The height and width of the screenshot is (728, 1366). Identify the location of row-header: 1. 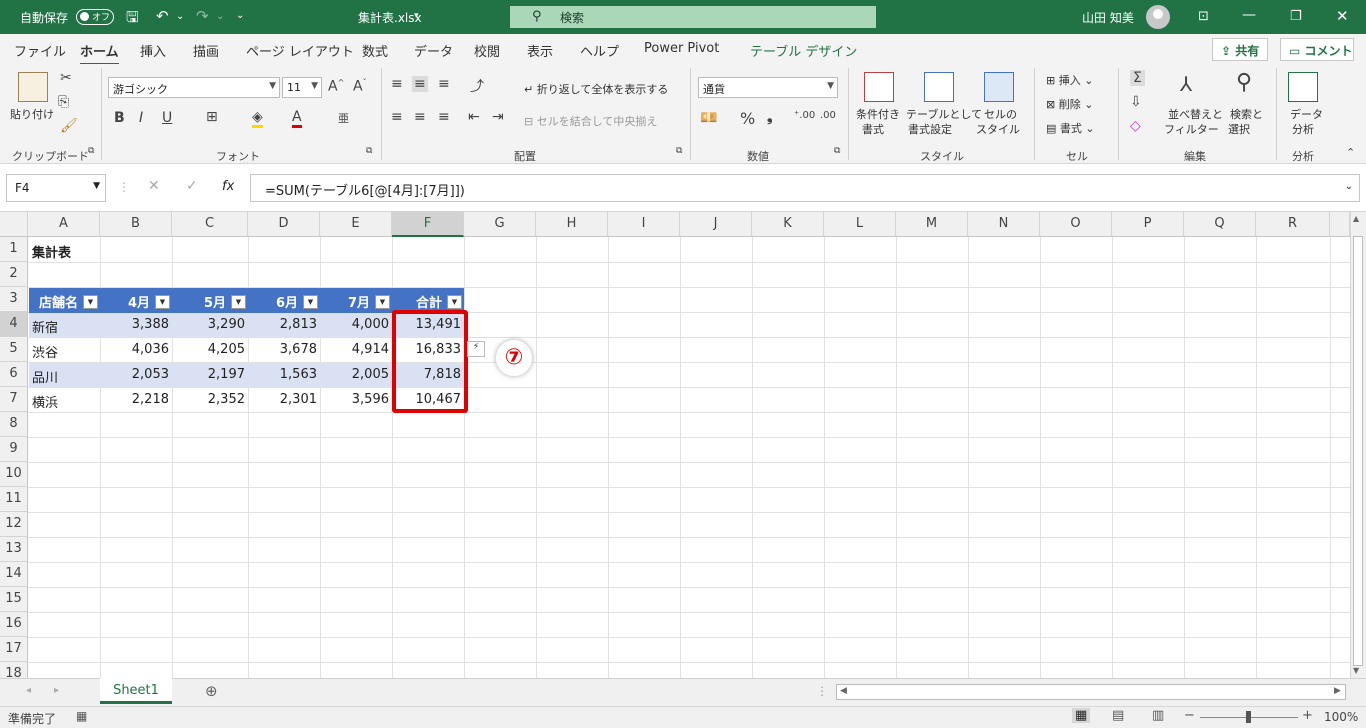
(14, 249).